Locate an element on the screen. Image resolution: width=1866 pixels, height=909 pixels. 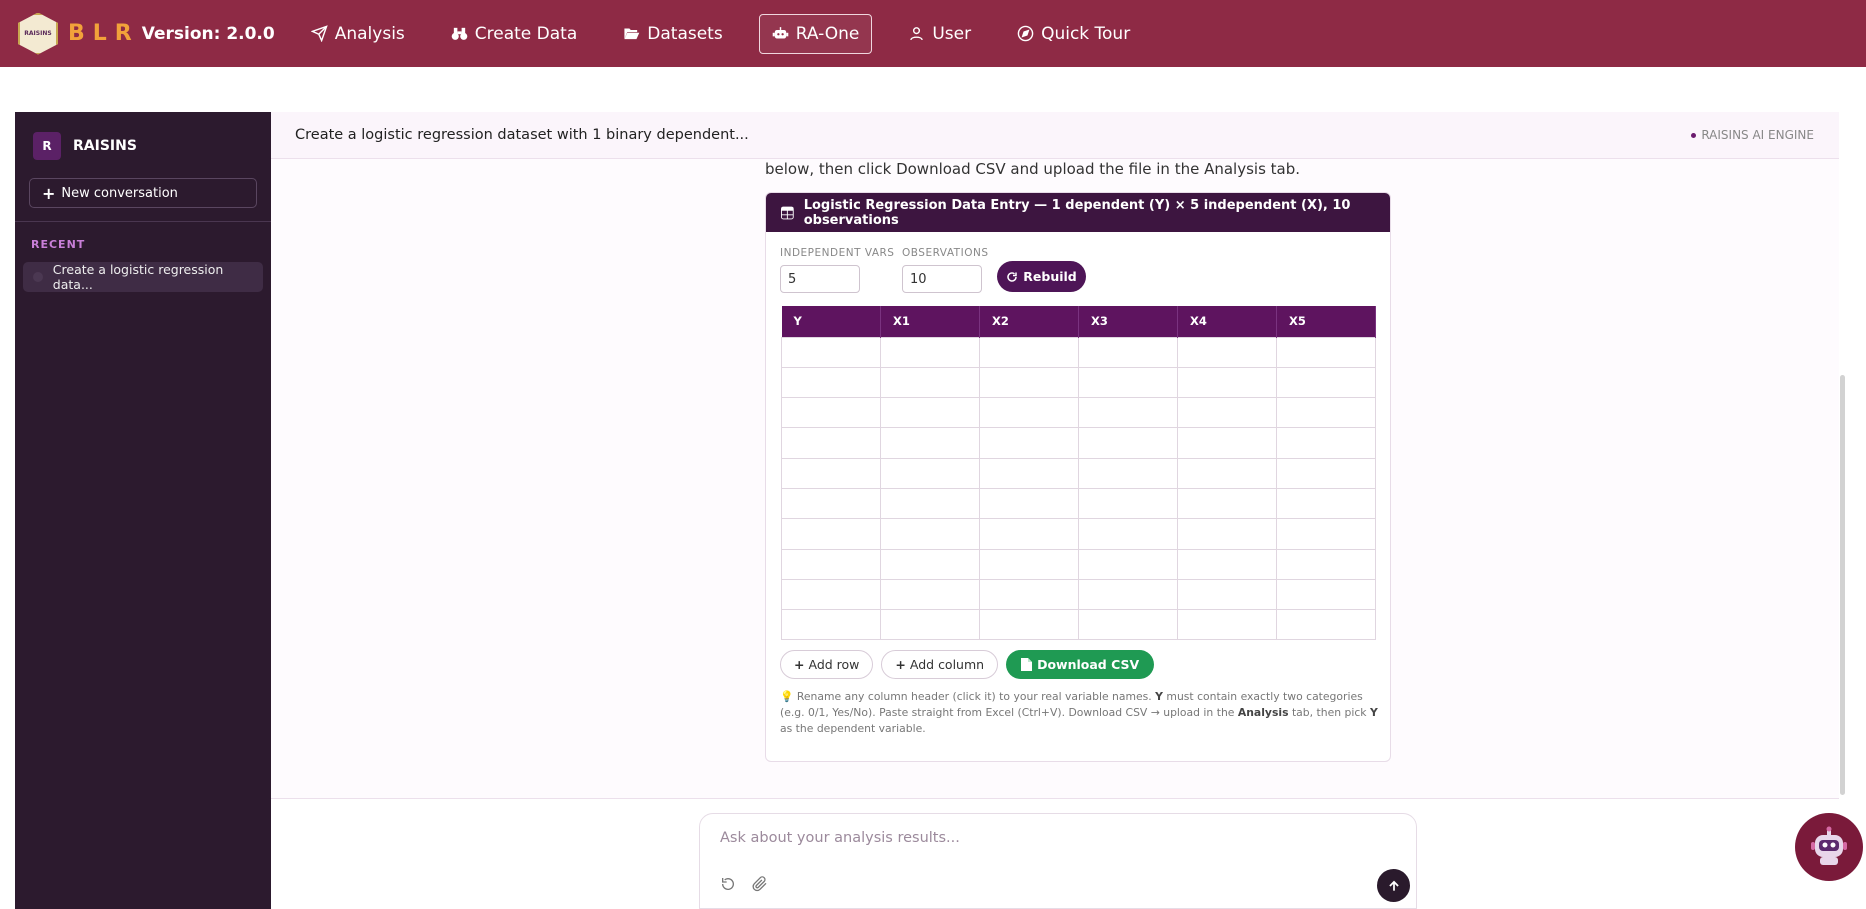
send-button is located at coordinates (1393, 885).